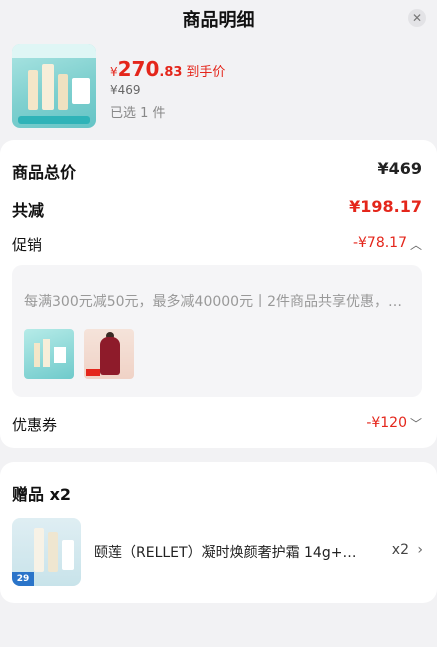  Describe the element at coordinates (420, 550) in the screenshot. I see `chevron-right-icon: ›` at that location.